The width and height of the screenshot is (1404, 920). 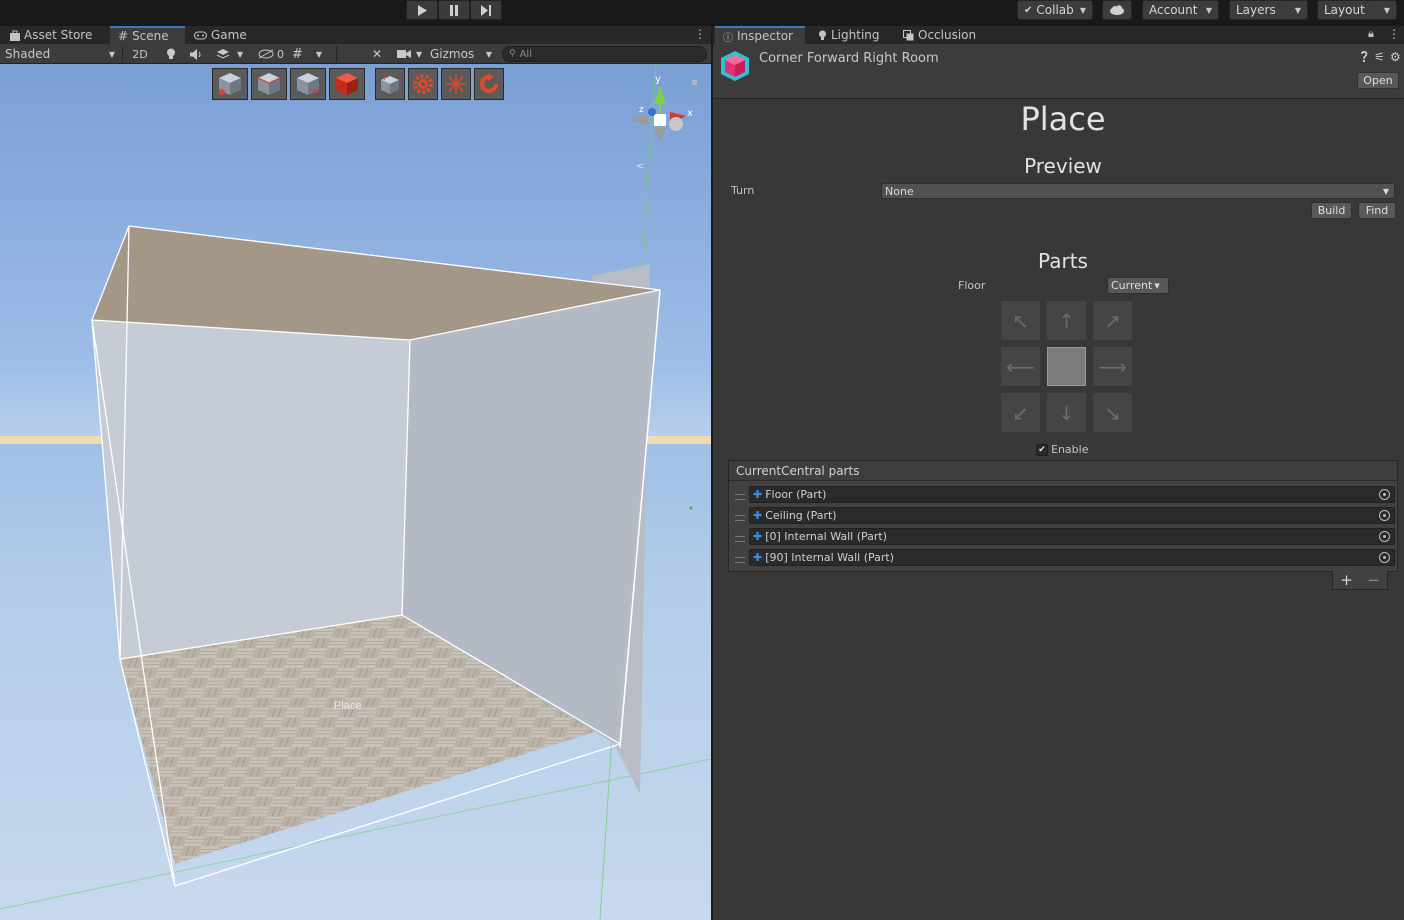 I want to click on direction-center-button, so click(x=1066, y=366).